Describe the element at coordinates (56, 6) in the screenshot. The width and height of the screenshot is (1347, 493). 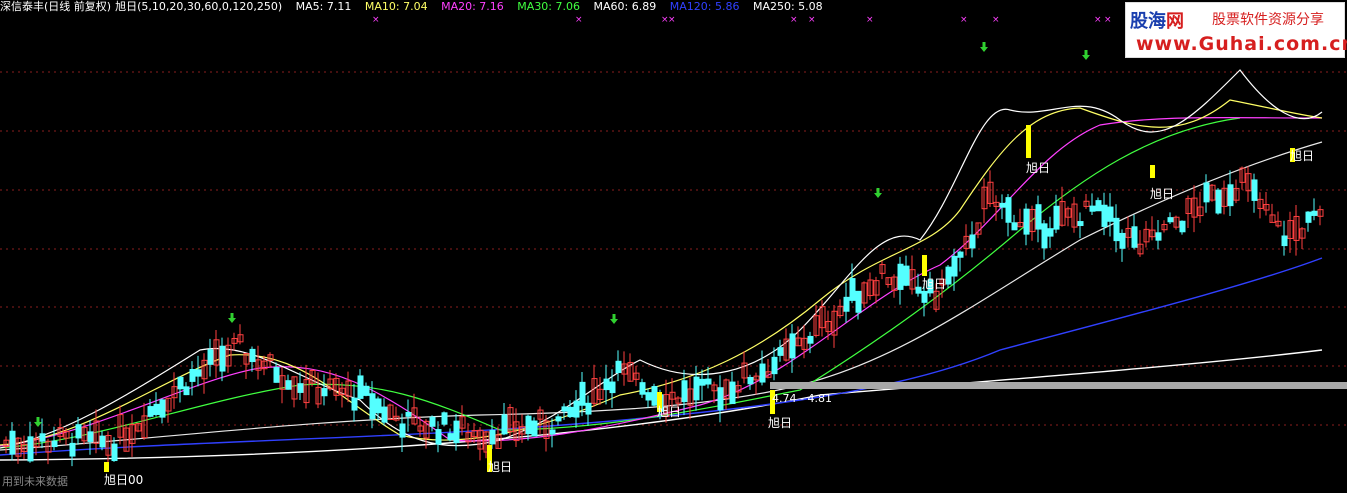
I see `stock-title: 深信泰丰(日线 前复权)` at that location.